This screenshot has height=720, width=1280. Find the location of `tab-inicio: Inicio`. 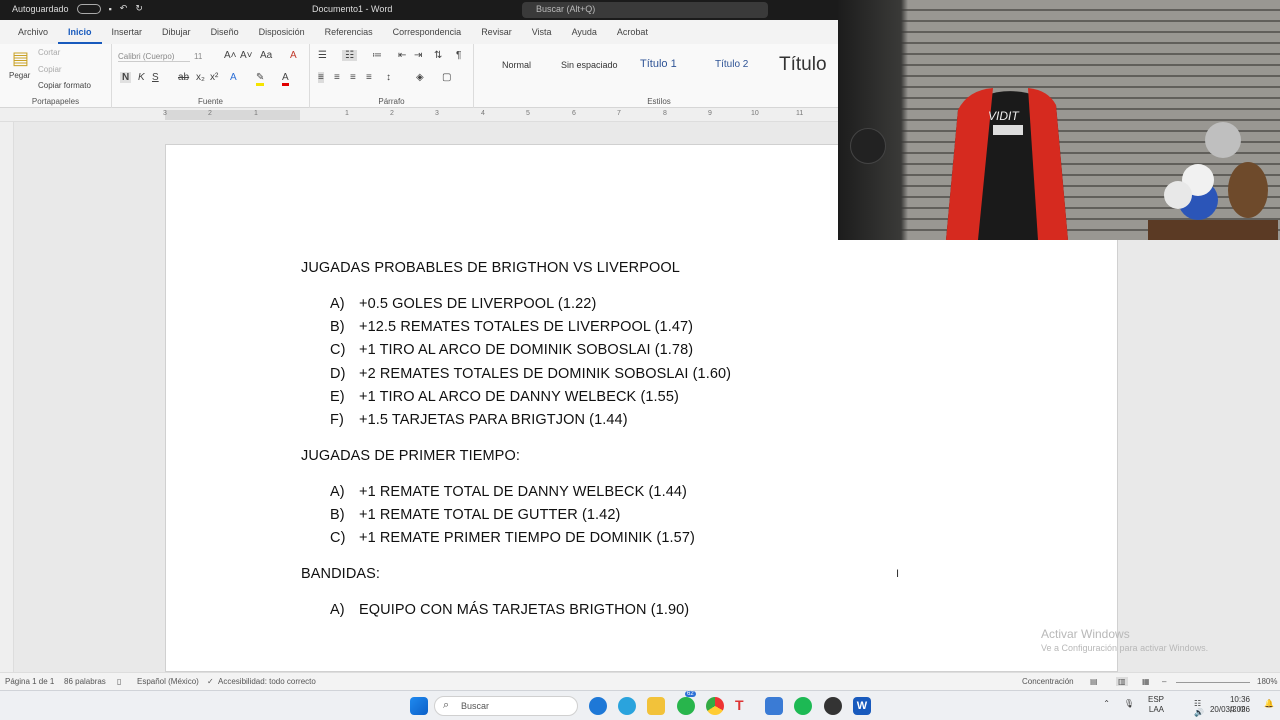

tab-inicio: Inicio is located at coordinates (80, 32).